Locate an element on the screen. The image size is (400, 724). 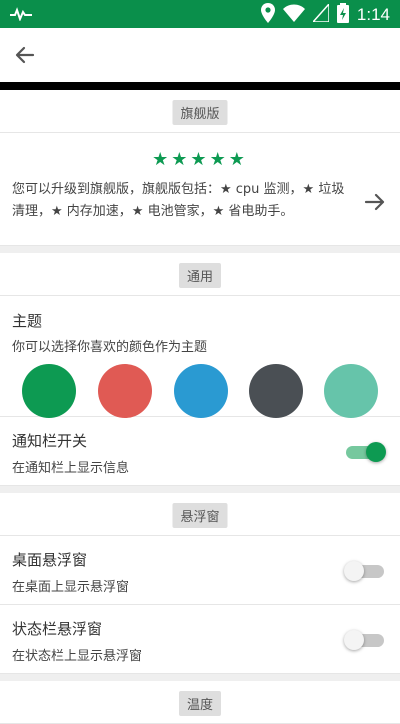
signal-icon is located at coordinates (320, 14).